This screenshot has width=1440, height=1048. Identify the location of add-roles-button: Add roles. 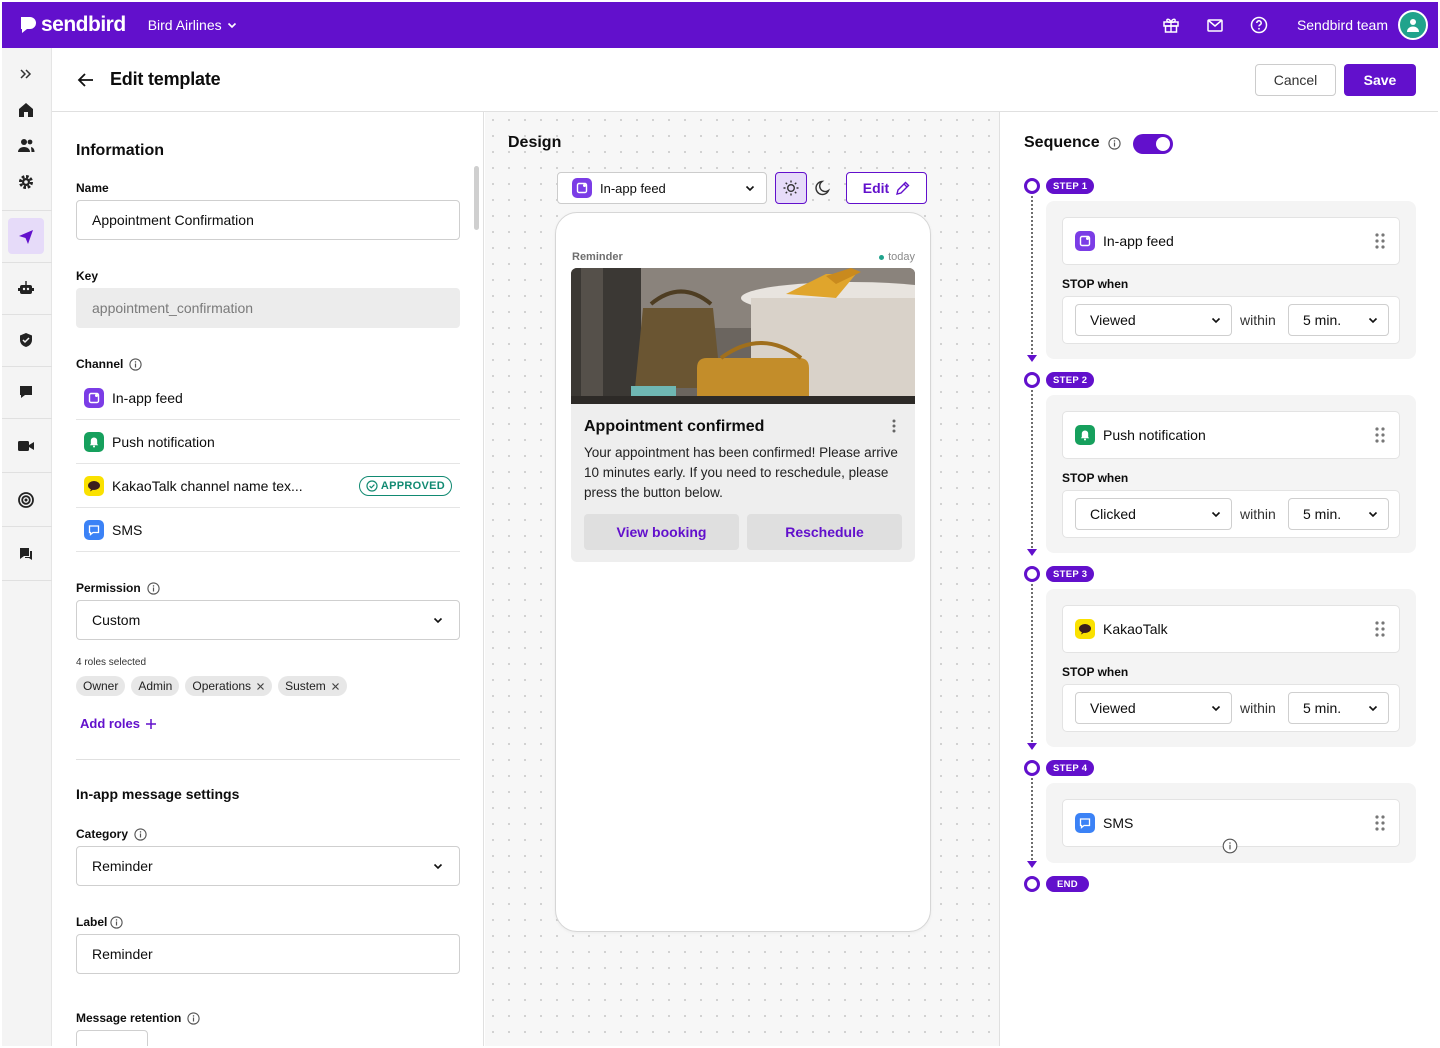
(118, 723).